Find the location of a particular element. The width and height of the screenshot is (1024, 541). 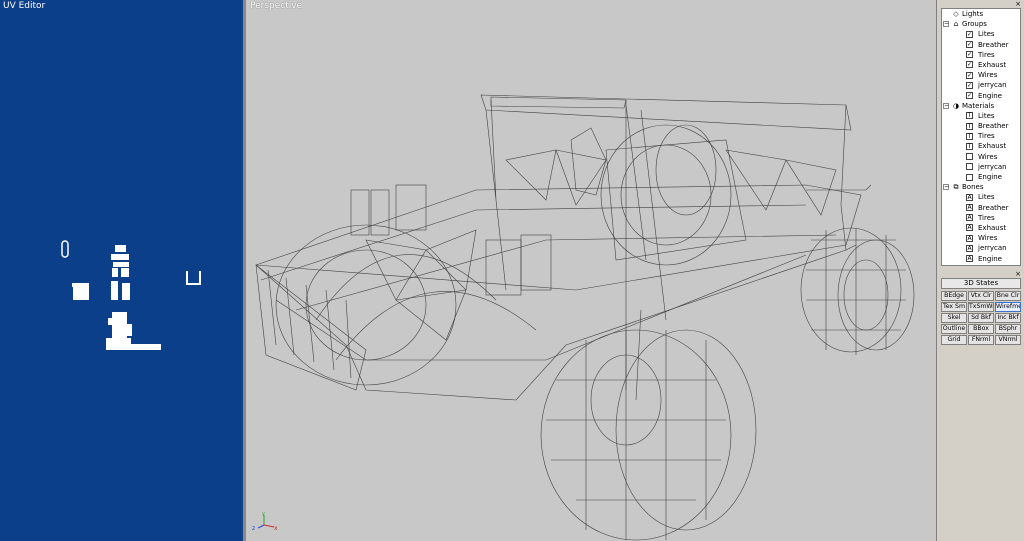

axis-gizmo-icon: y z x is located at coordinates (265, 521).